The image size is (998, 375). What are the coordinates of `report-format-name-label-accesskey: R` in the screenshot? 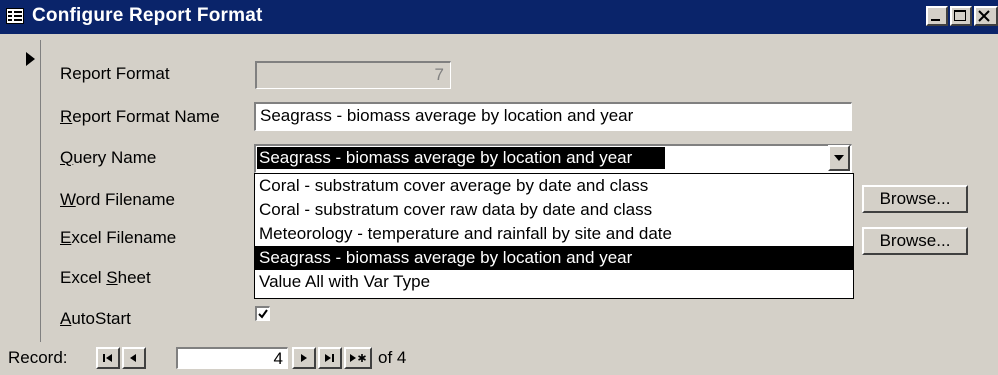 It's located at (66, 116).